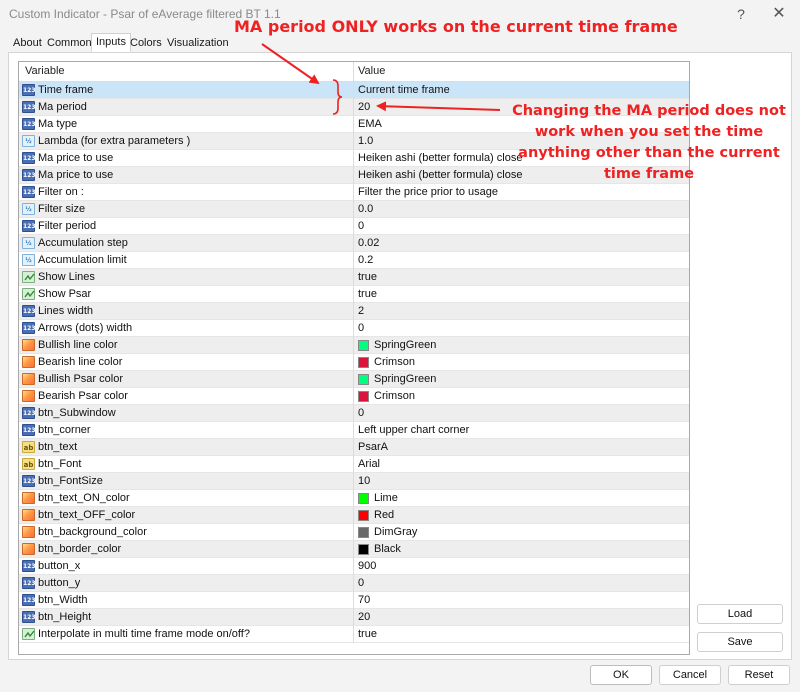 The width and height of the screenshot is (800, 692). Describe the element at coordinates (186, 243) in the screenshot. I see `variable-cell: ½ Accumulation step` at that location.